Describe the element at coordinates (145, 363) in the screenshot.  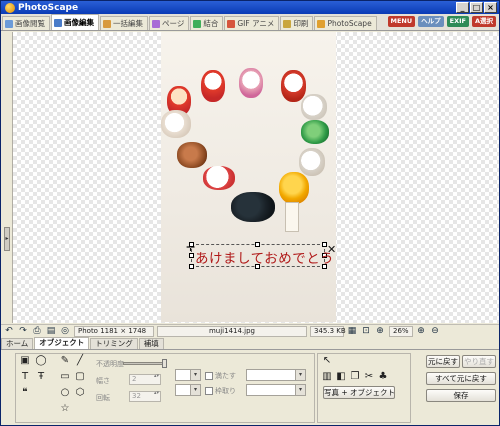
I see `opacity-slider` at that location.